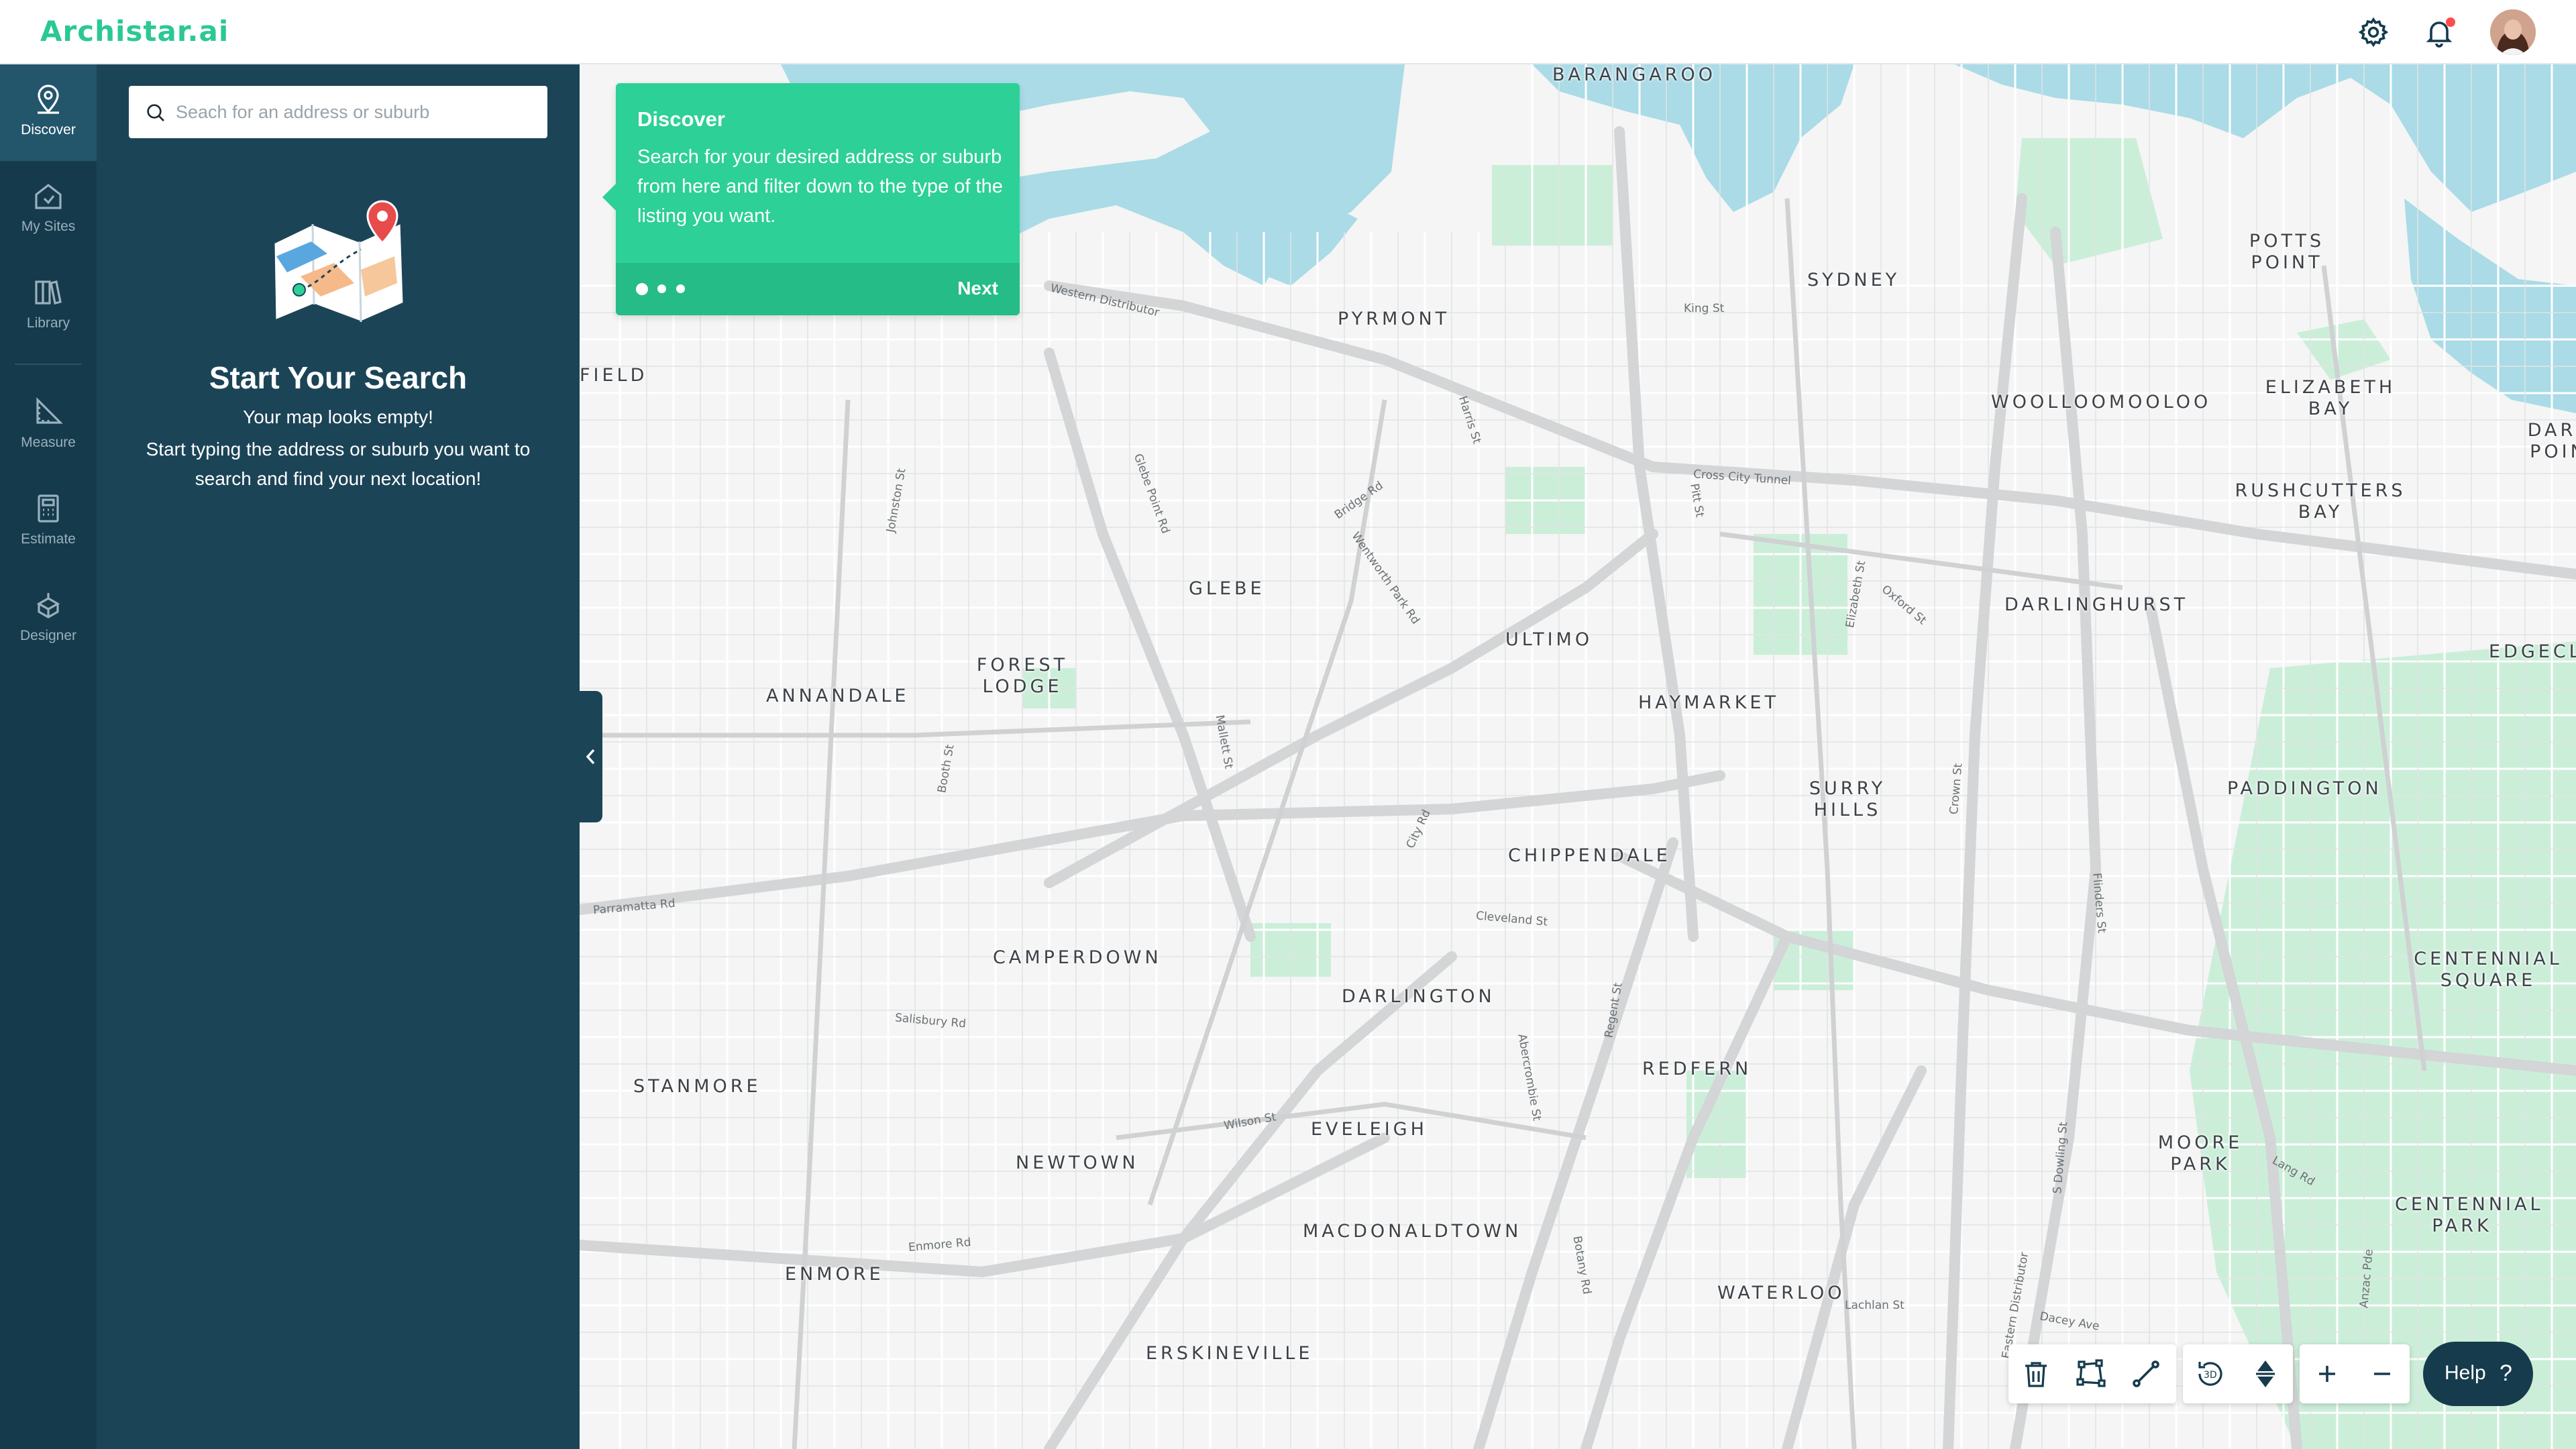 The width and height of the screenshot is (2576, 1449). Describe the element at coordinates (48, 508) in the screenshot. I see `calculator-icon` at that location.